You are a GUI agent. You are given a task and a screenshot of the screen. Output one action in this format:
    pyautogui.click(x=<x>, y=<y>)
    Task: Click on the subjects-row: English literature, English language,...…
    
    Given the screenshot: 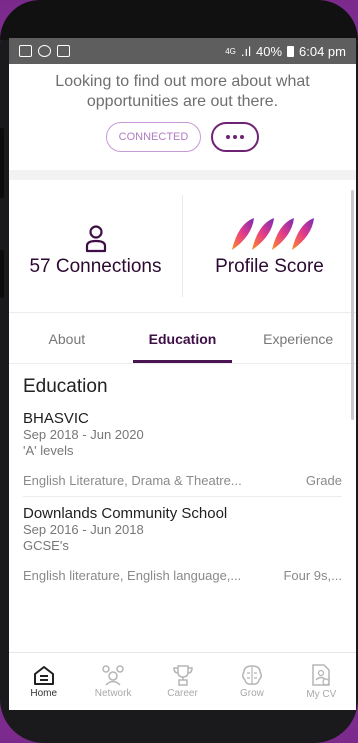 What is the action you would take?
    pyautogui.click(x=182, y=575)
    